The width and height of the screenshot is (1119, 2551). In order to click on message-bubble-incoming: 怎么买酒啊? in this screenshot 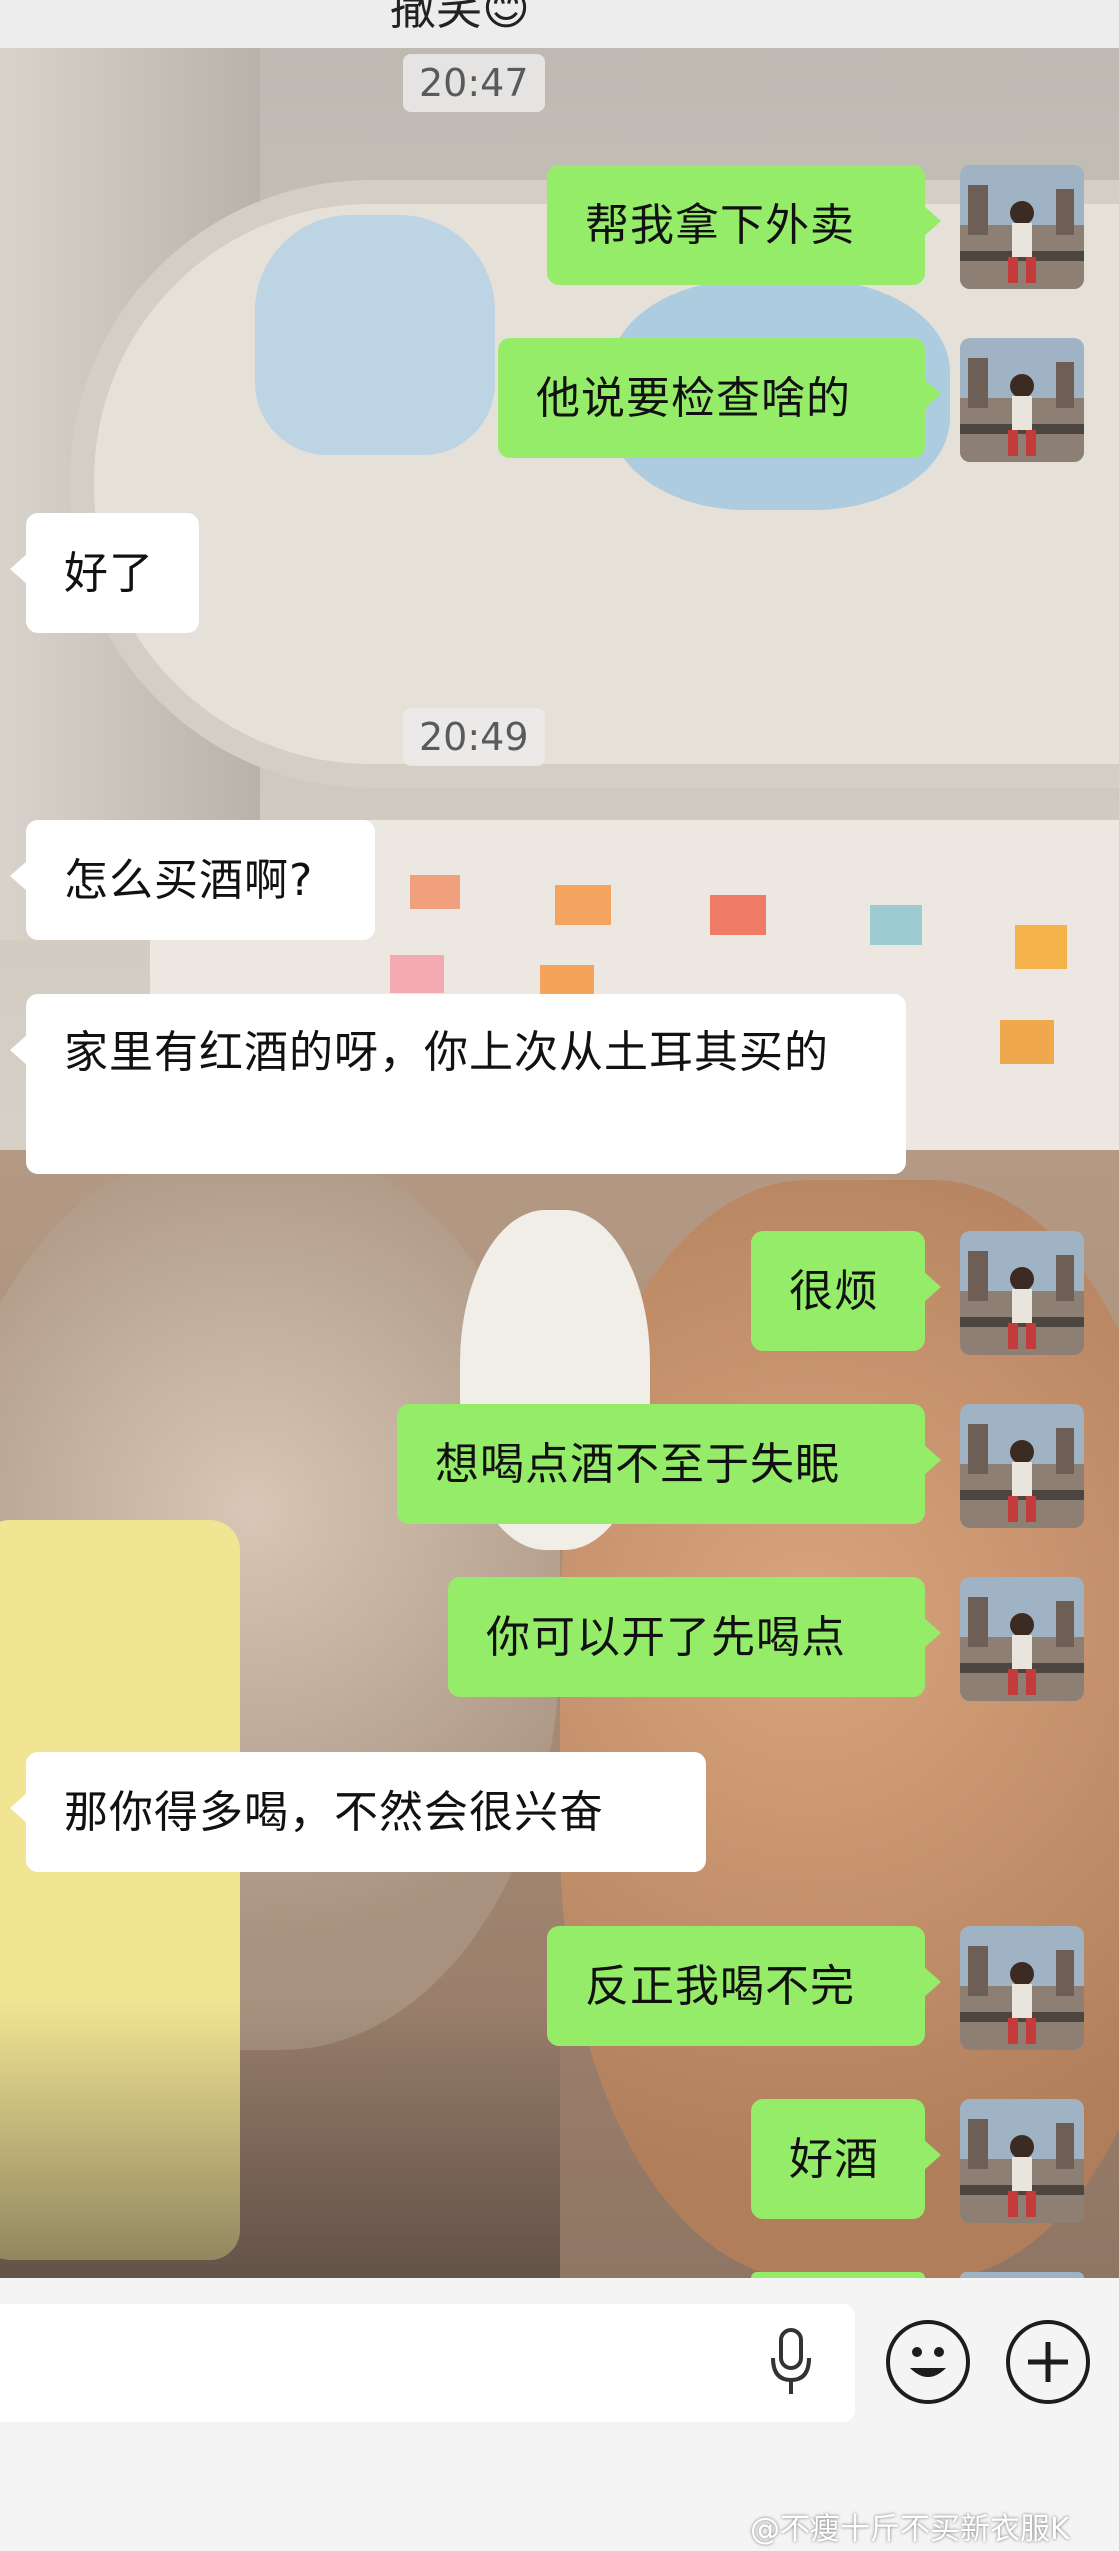, I will do `click(192, 880)`.